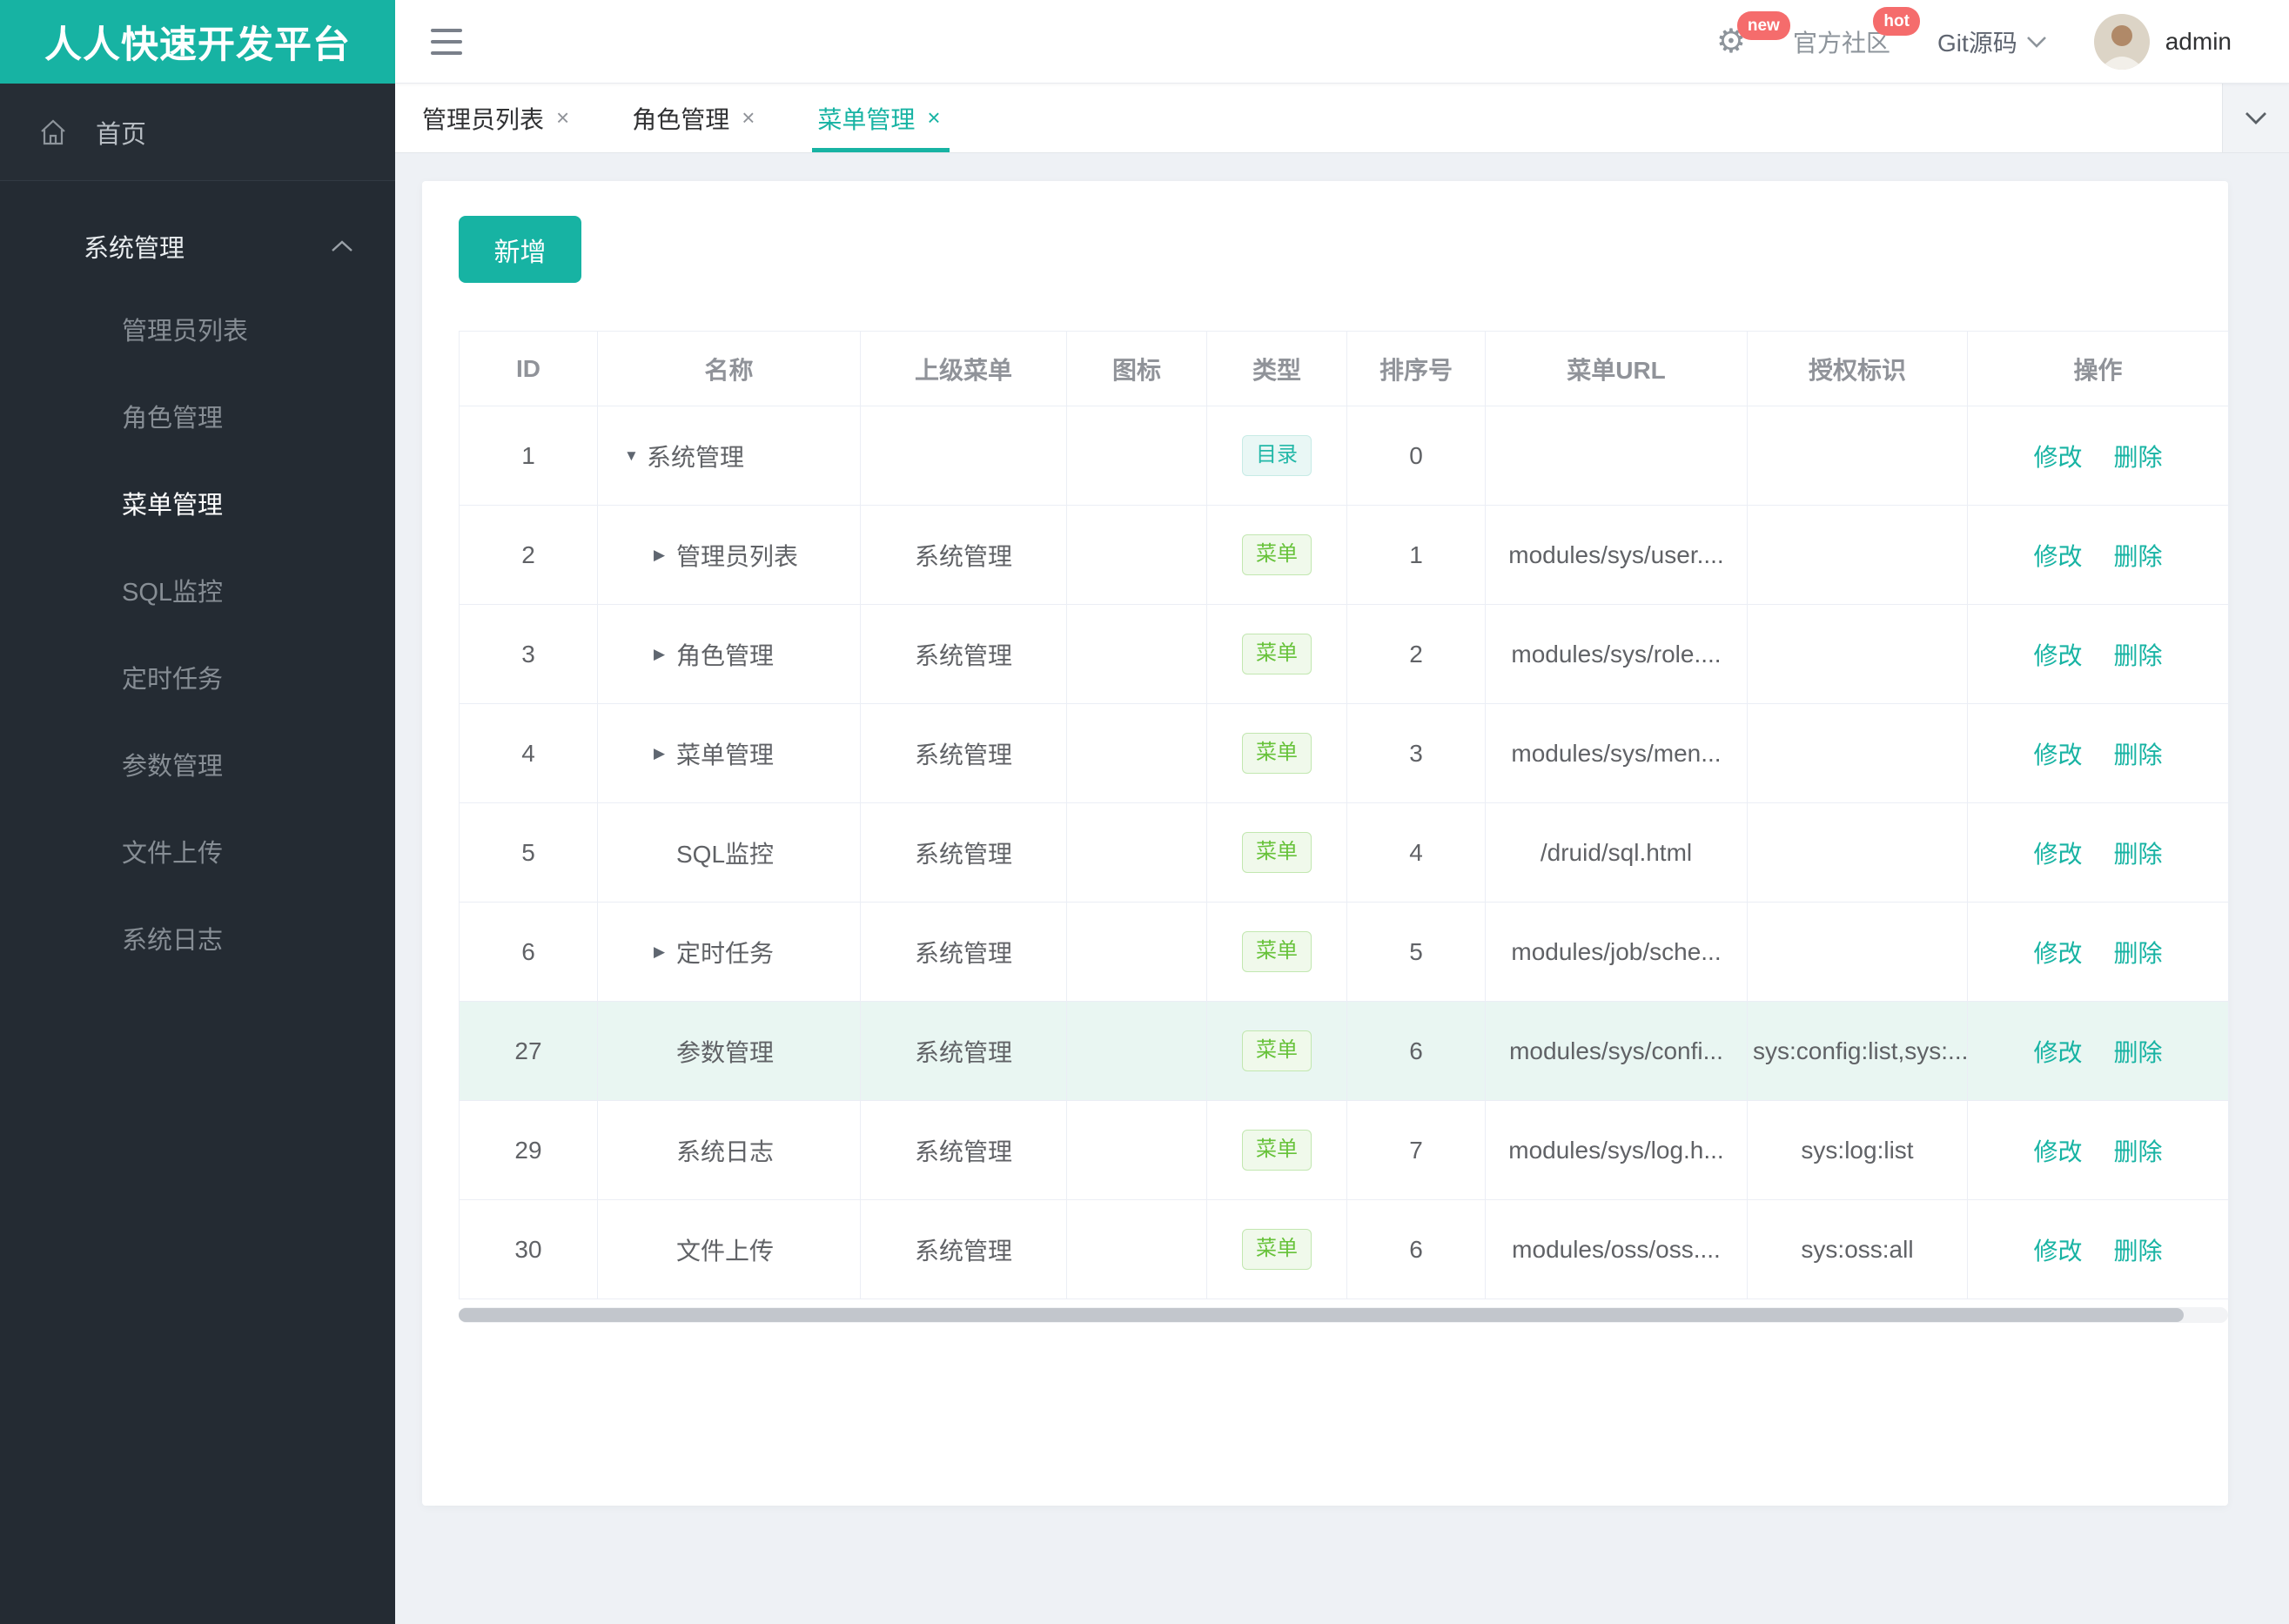 The height and width of the screenshot is (1624, 2289). I want to click on sidebar-item-5: 参数管理, so click(197, 765).